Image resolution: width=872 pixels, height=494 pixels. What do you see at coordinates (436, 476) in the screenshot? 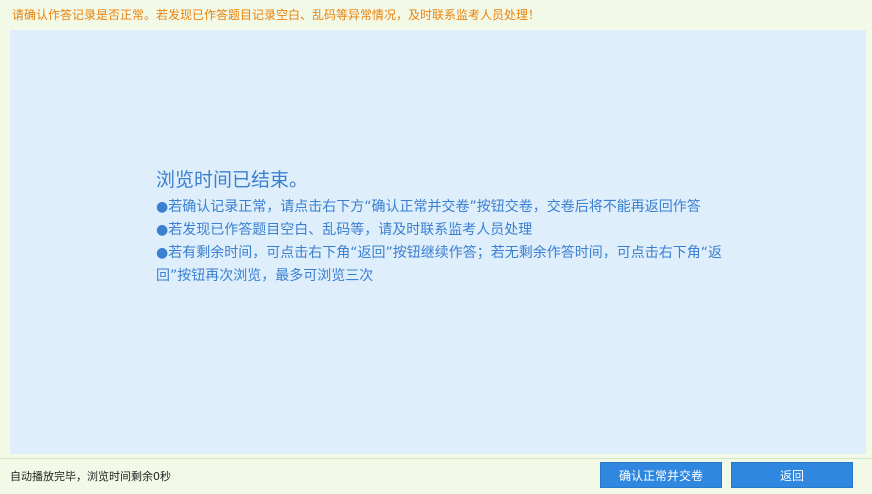
I see `status-bar: 自动播放完毕，浏览时间剩余0秒 确认正常并交卷 返回` at bounding box center [436, 476].